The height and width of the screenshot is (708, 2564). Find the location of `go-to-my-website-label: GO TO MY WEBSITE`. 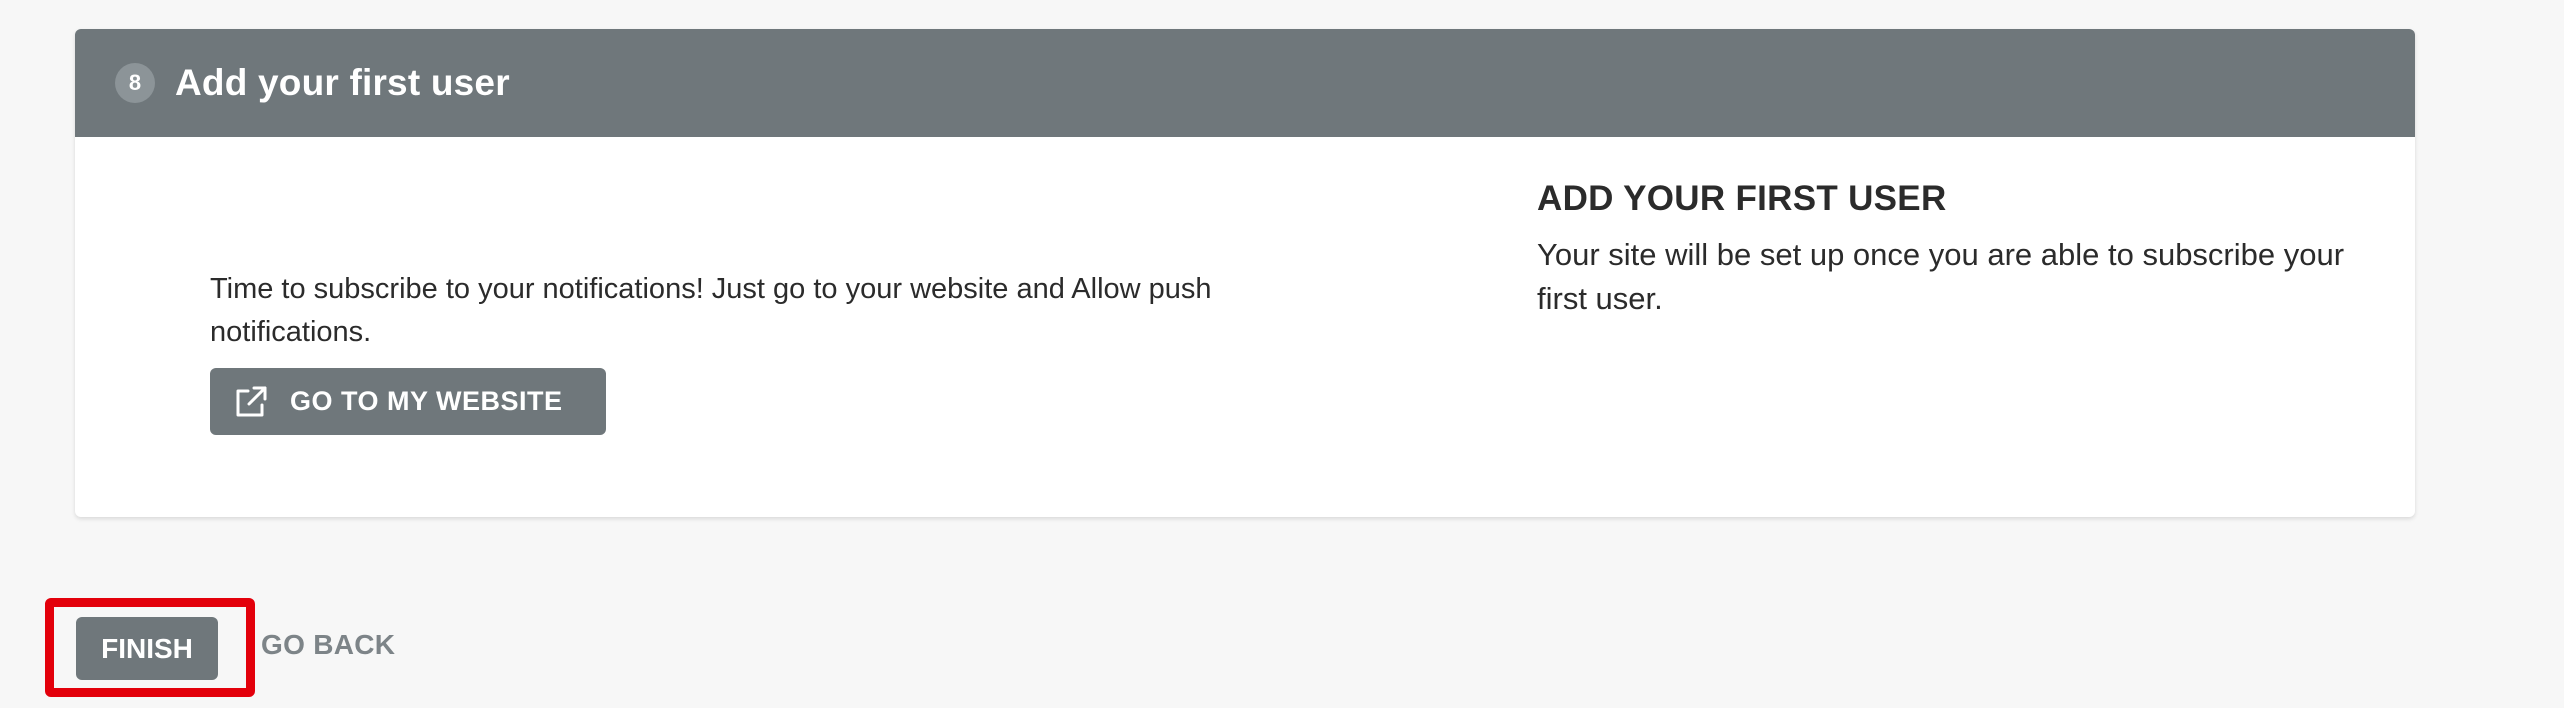

go-to-my-website-label: GO TO MY WEBSITE is located at coordinates (426, 401).